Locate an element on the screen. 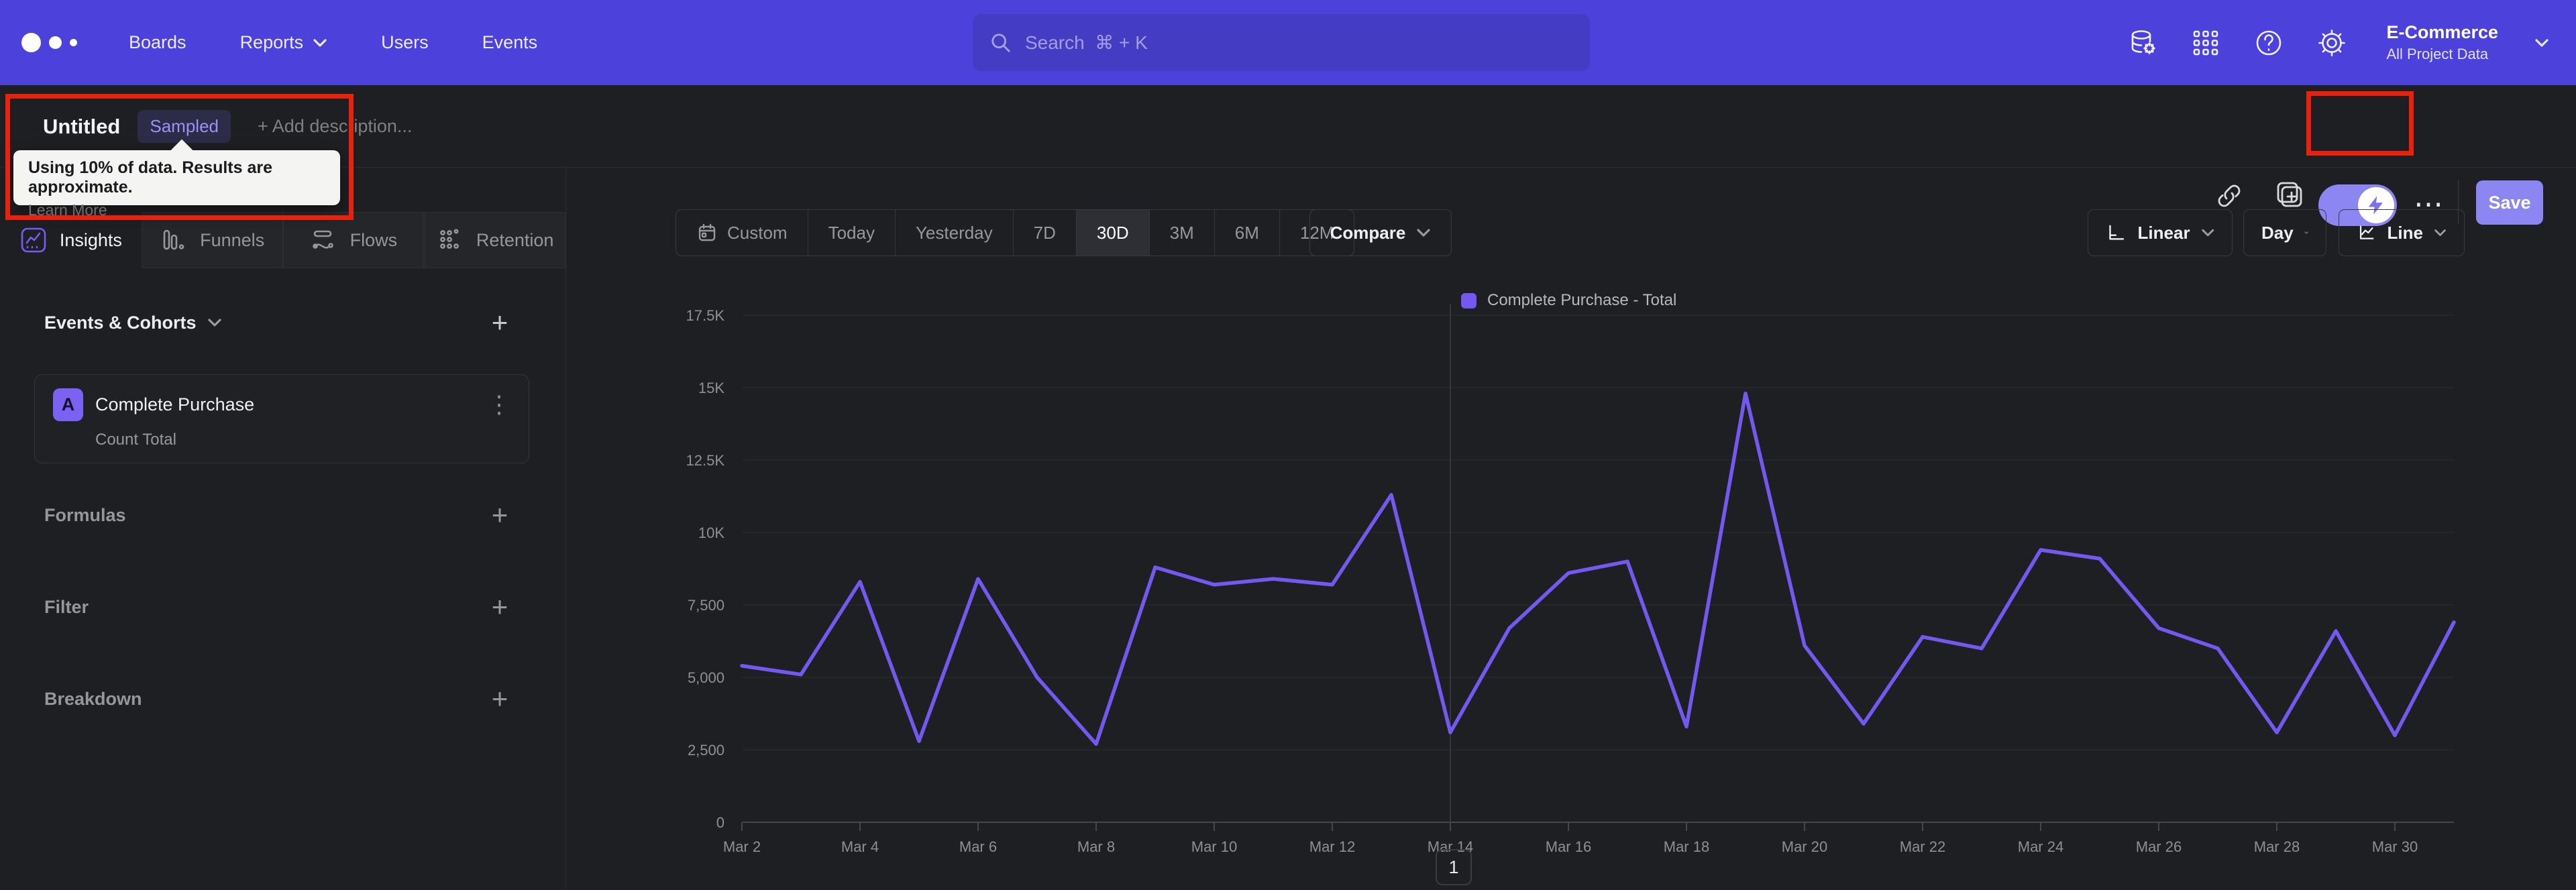 Image resolution: width=2576 pixels, height=890 pixels. nav-links: Boards Reports Users Events is located at coordinates (333, 42).